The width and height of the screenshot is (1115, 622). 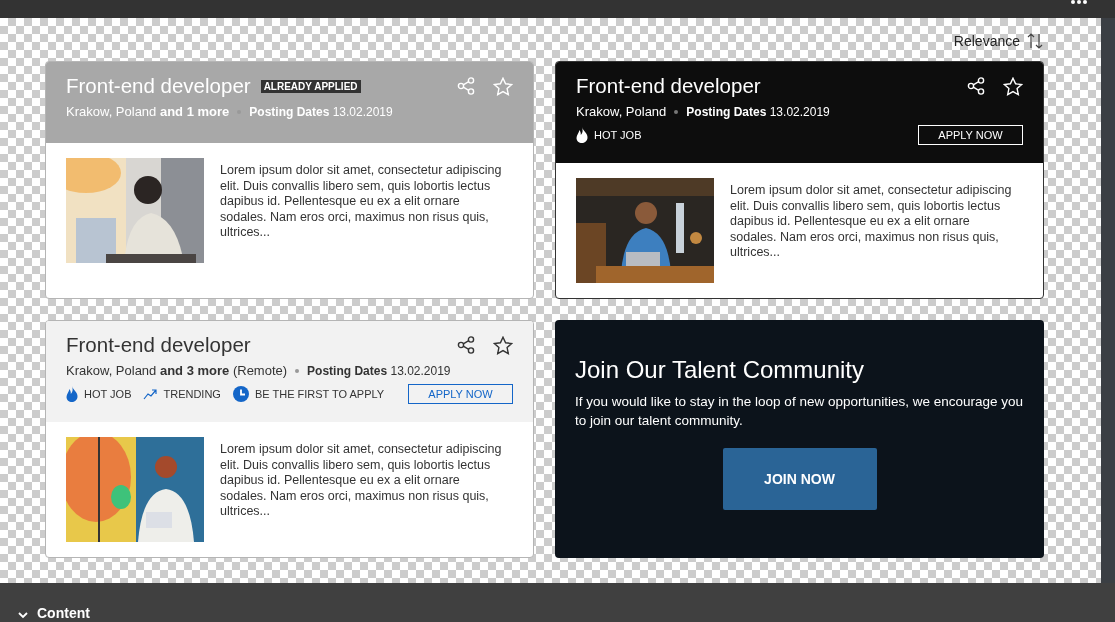 What do you see at coordinates (310, 86) in the screenshot?
I see `applied-label: ALREADY APPLIED` at bounding box center [310, 86].